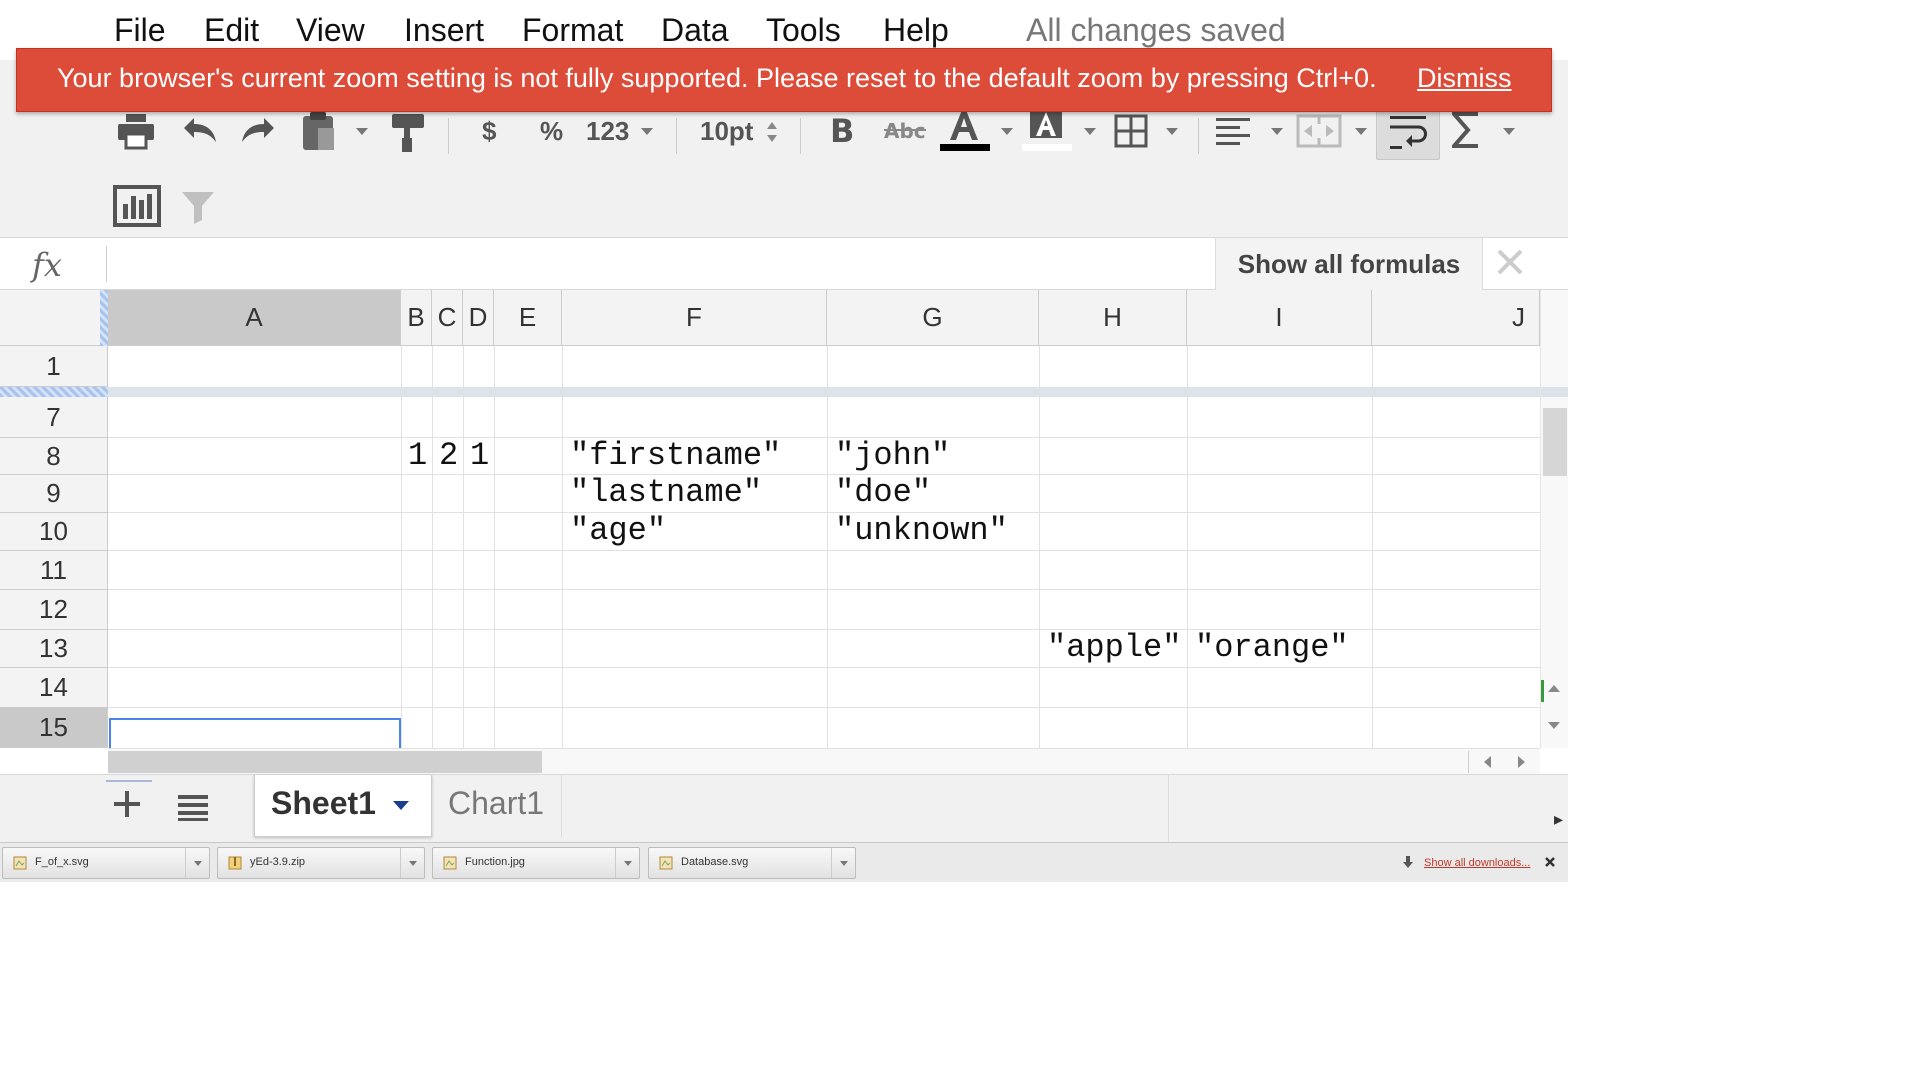 The width and height of the screenshot is (1920, 1080). What do you see at coordinates (54, 456) in the screenshot?
I see `row-header-8: 8` at bounding box center [54, 456].